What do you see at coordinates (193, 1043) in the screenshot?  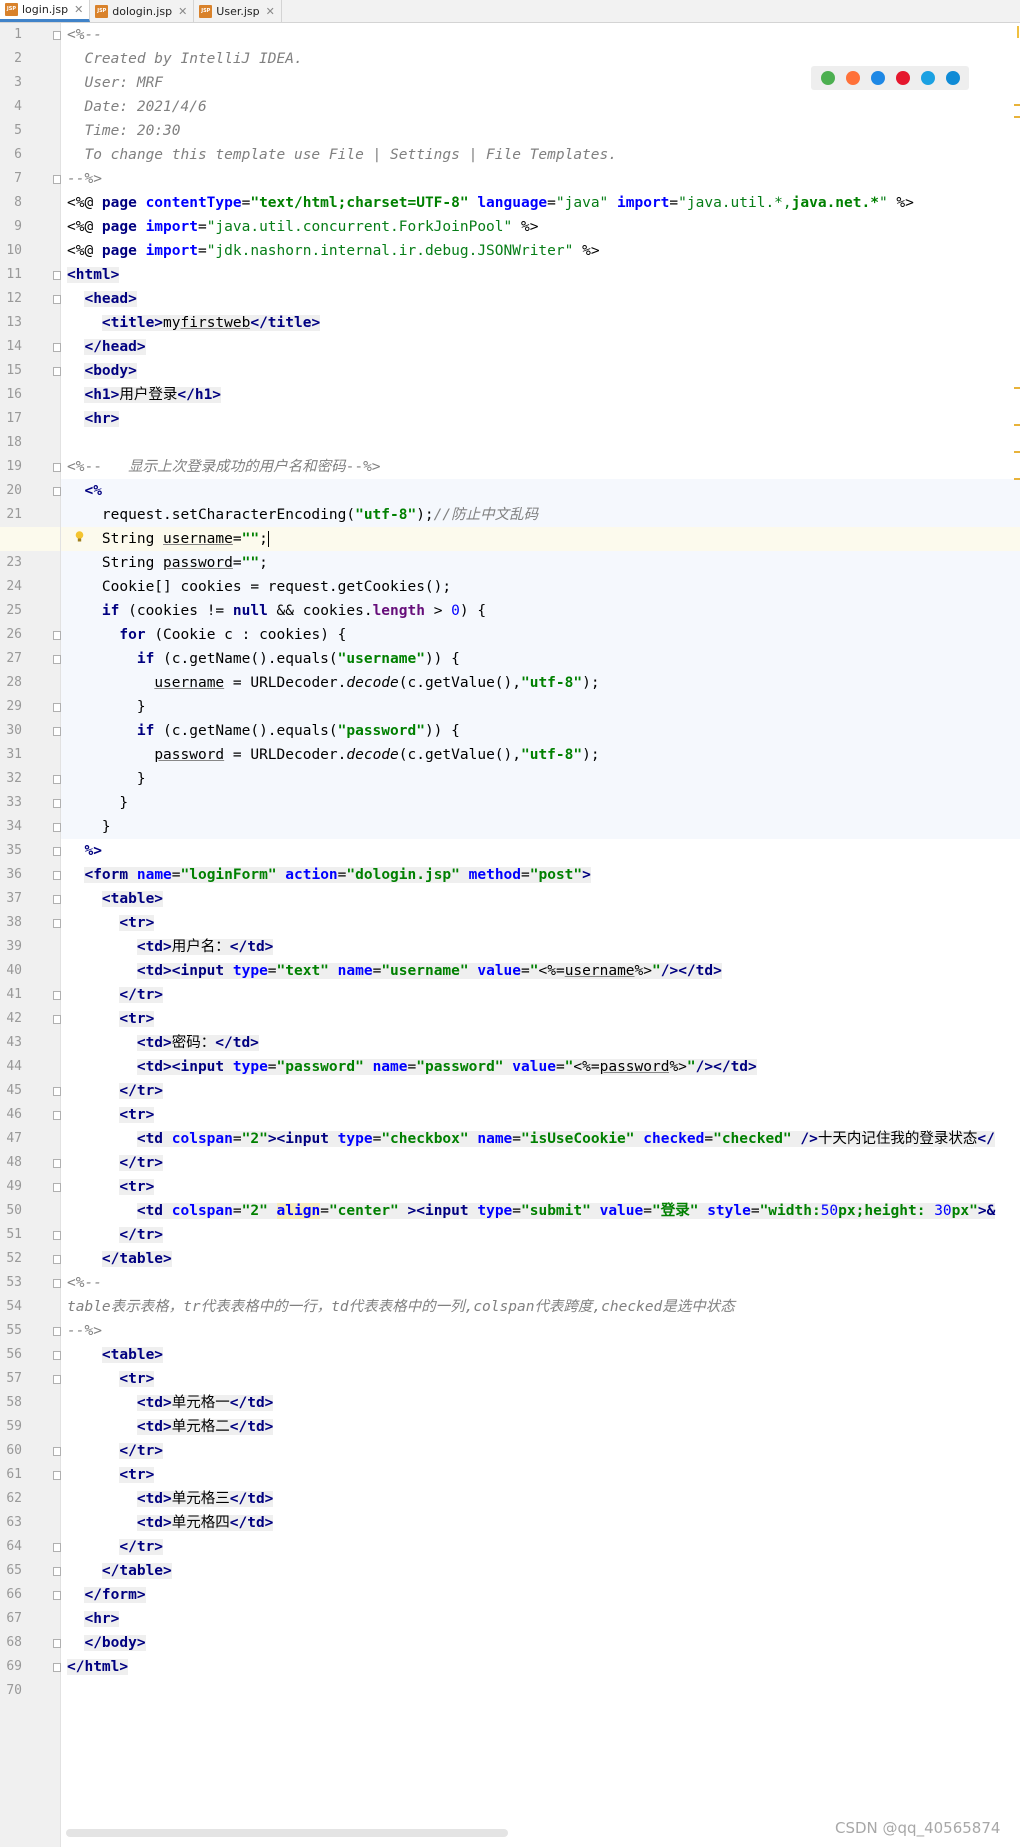 I see `code-token: 密码：` at bounding box center [193, 1043].